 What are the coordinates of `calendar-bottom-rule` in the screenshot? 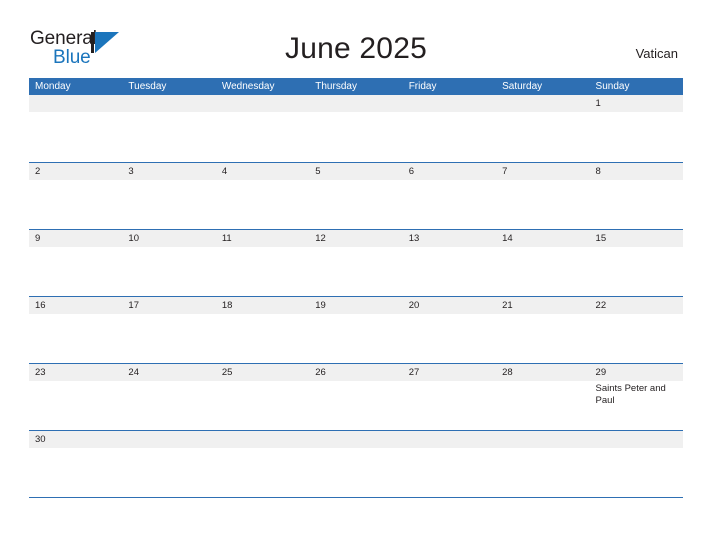 It's located at (356, 497).